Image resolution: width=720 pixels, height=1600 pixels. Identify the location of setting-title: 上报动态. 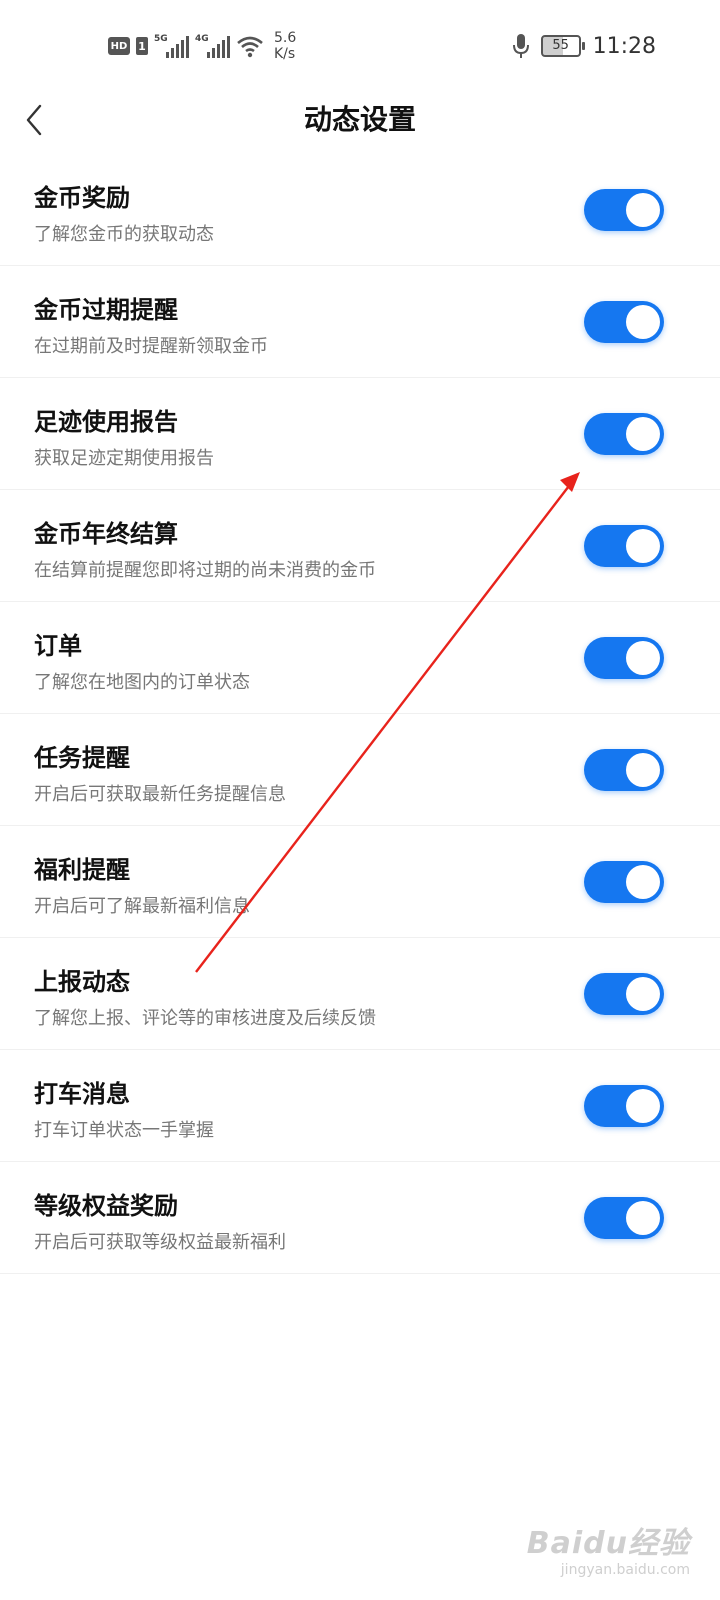
(82, 982).